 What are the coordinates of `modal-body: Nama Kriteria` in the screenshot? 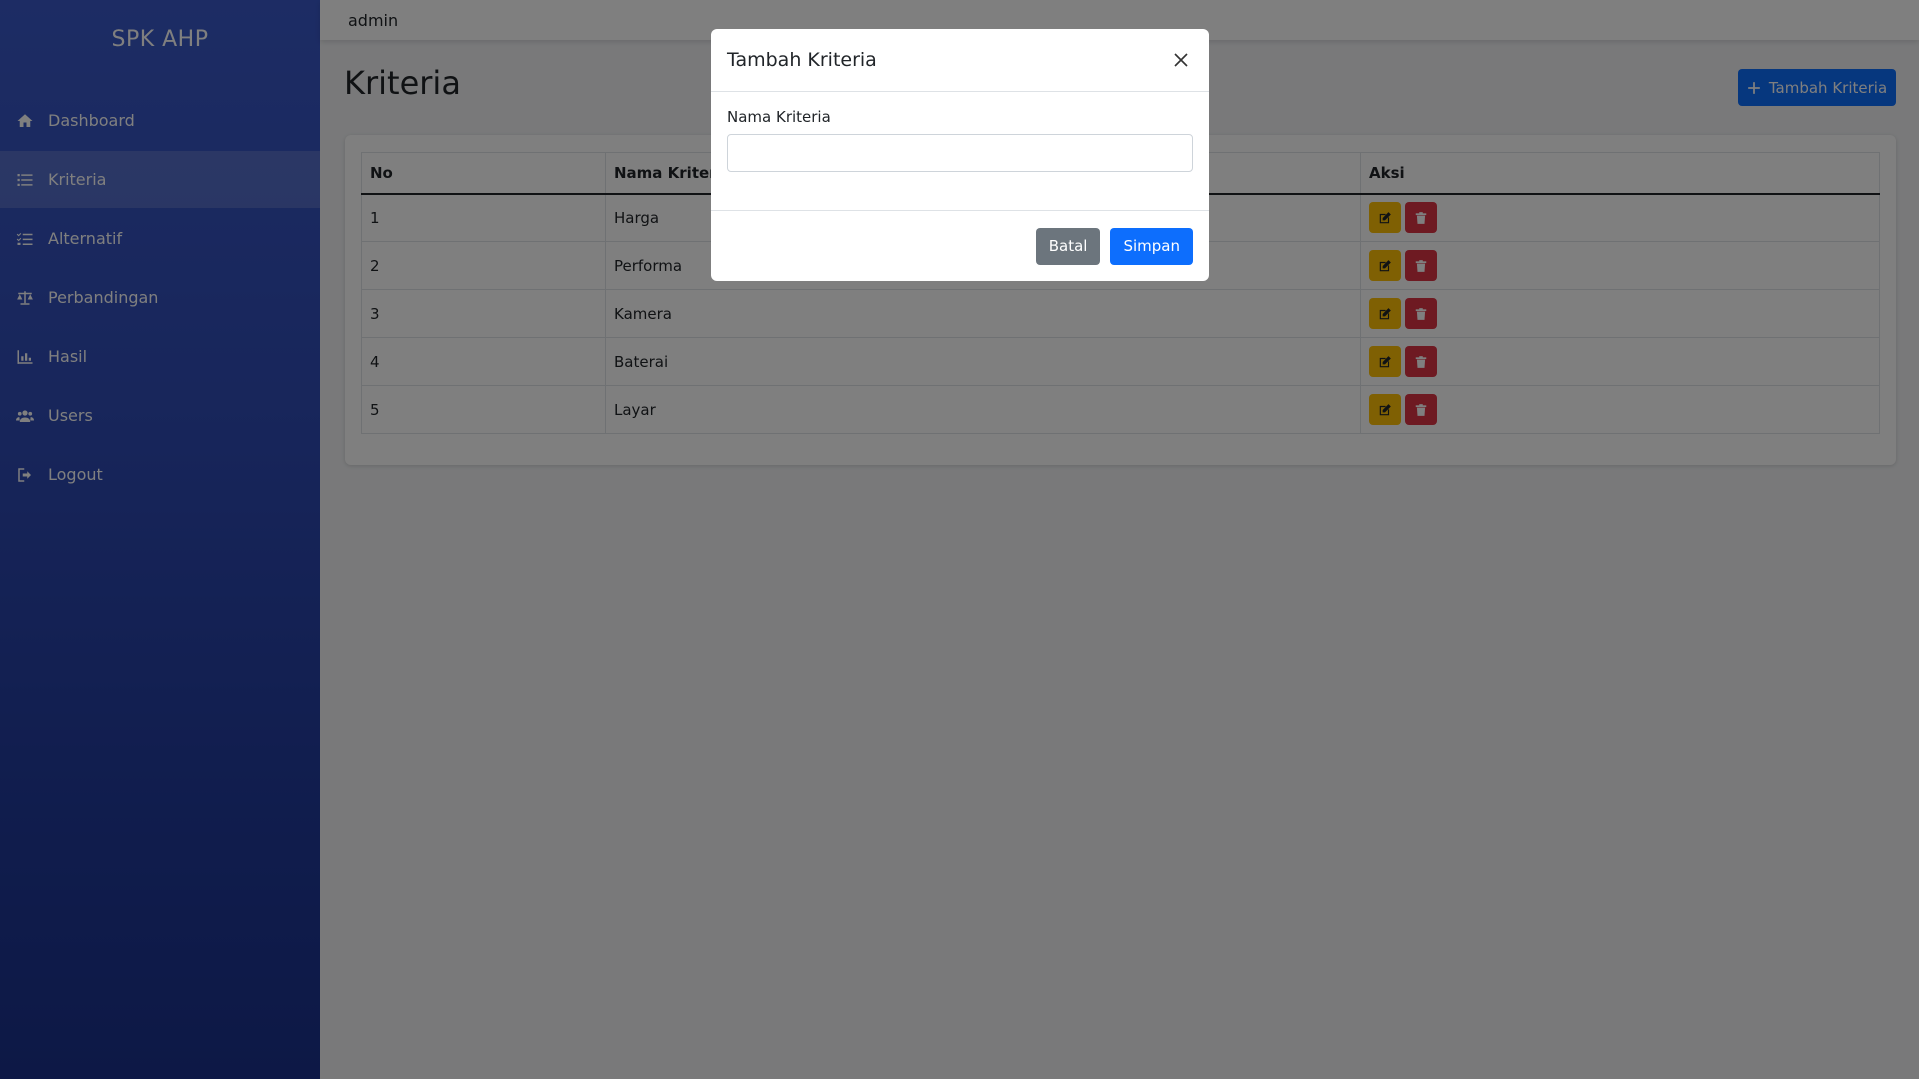 It's located at (960, 151).